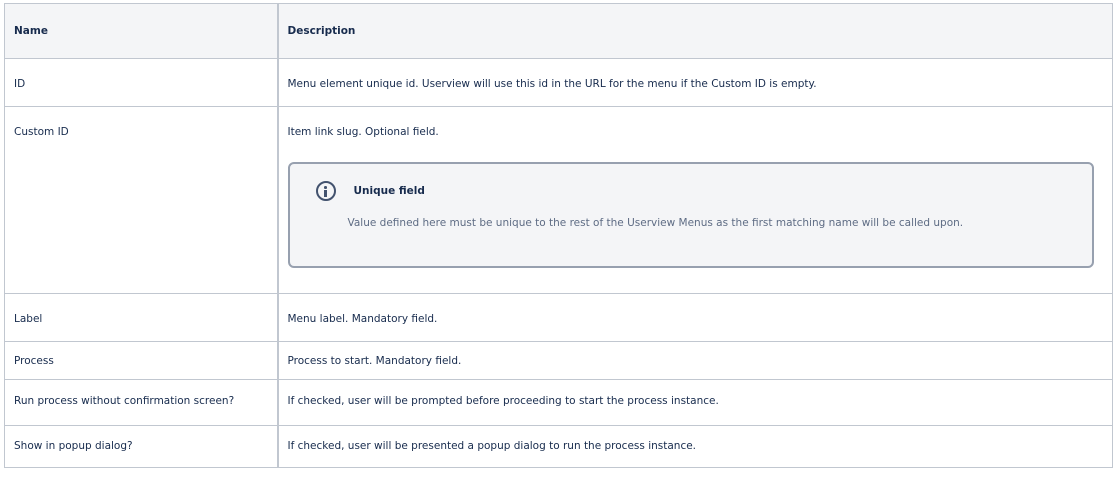 Image resolution: width=1115 pixels, height=496 pixels. What do you see at coordinates (141, 200) in the screenshot?
I see `cell-name: Custom ID` at bounding box center [141, 200].